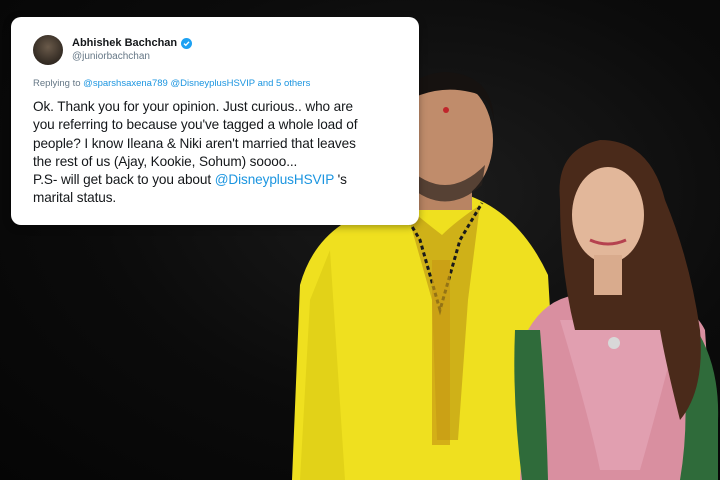 This screenshot has height=480, width=720. I want to click on author-names: Abhishek Bachchan @juniorbachchan, so click(132, 50).